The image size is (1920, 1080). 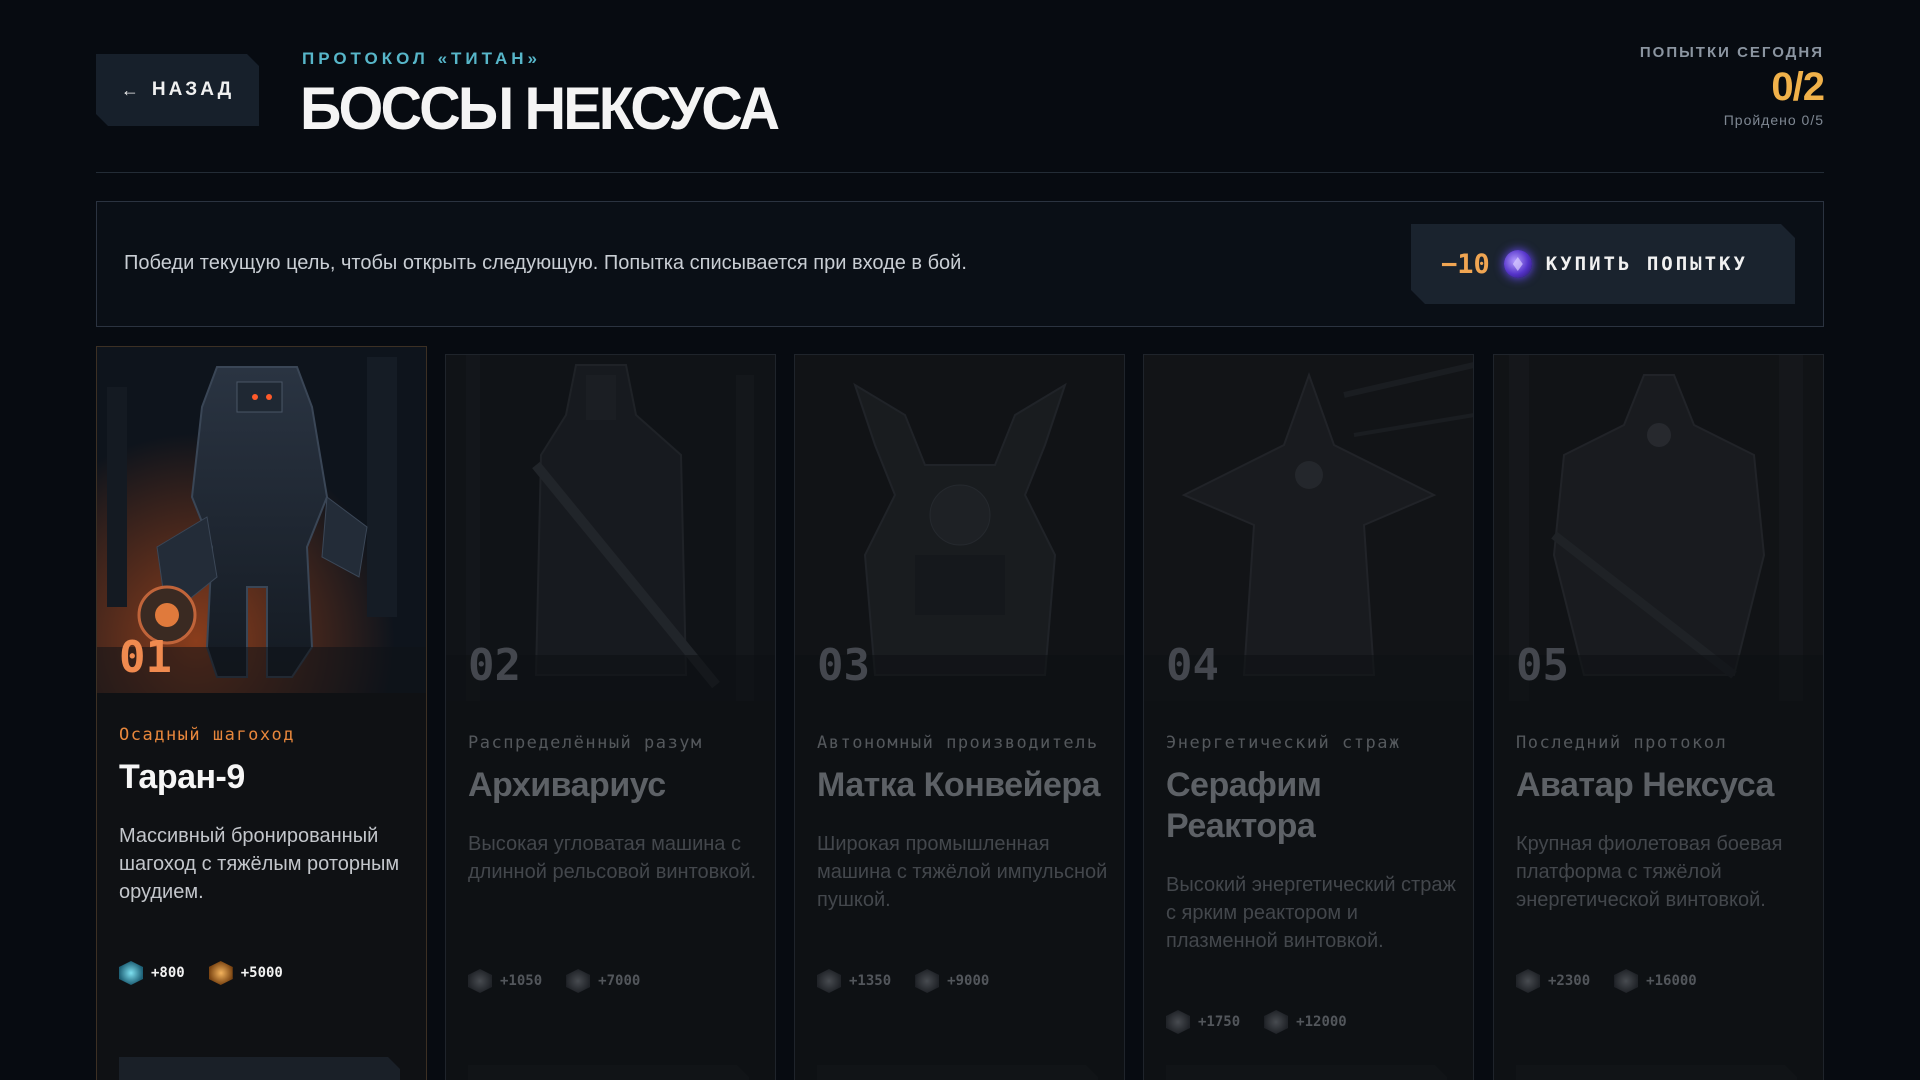 What do you see at coordinates (1645, 785) in the screenshot?
I see `boss-name: Аватар Нексуса` at bounding box center [1645, 785].